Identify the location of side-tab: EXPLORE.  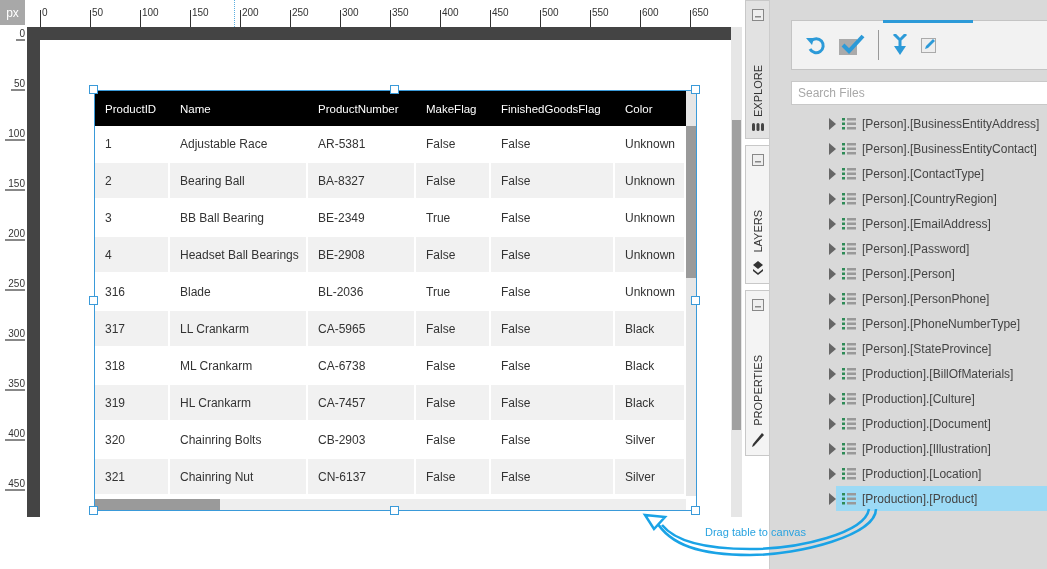
(757, 69).